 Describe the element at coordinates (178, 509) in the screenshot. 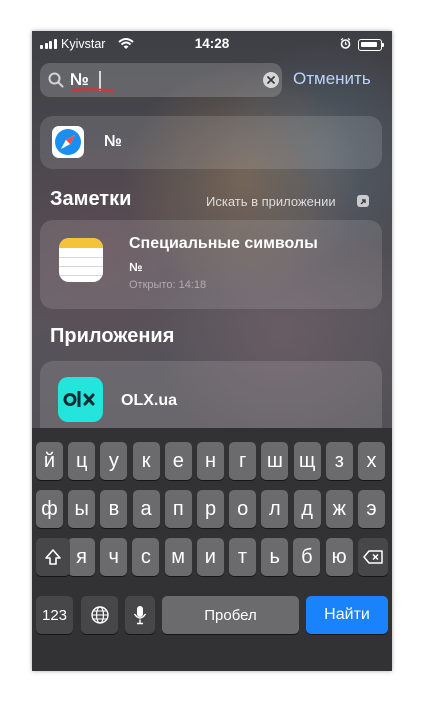

I see `key: п` at that location.